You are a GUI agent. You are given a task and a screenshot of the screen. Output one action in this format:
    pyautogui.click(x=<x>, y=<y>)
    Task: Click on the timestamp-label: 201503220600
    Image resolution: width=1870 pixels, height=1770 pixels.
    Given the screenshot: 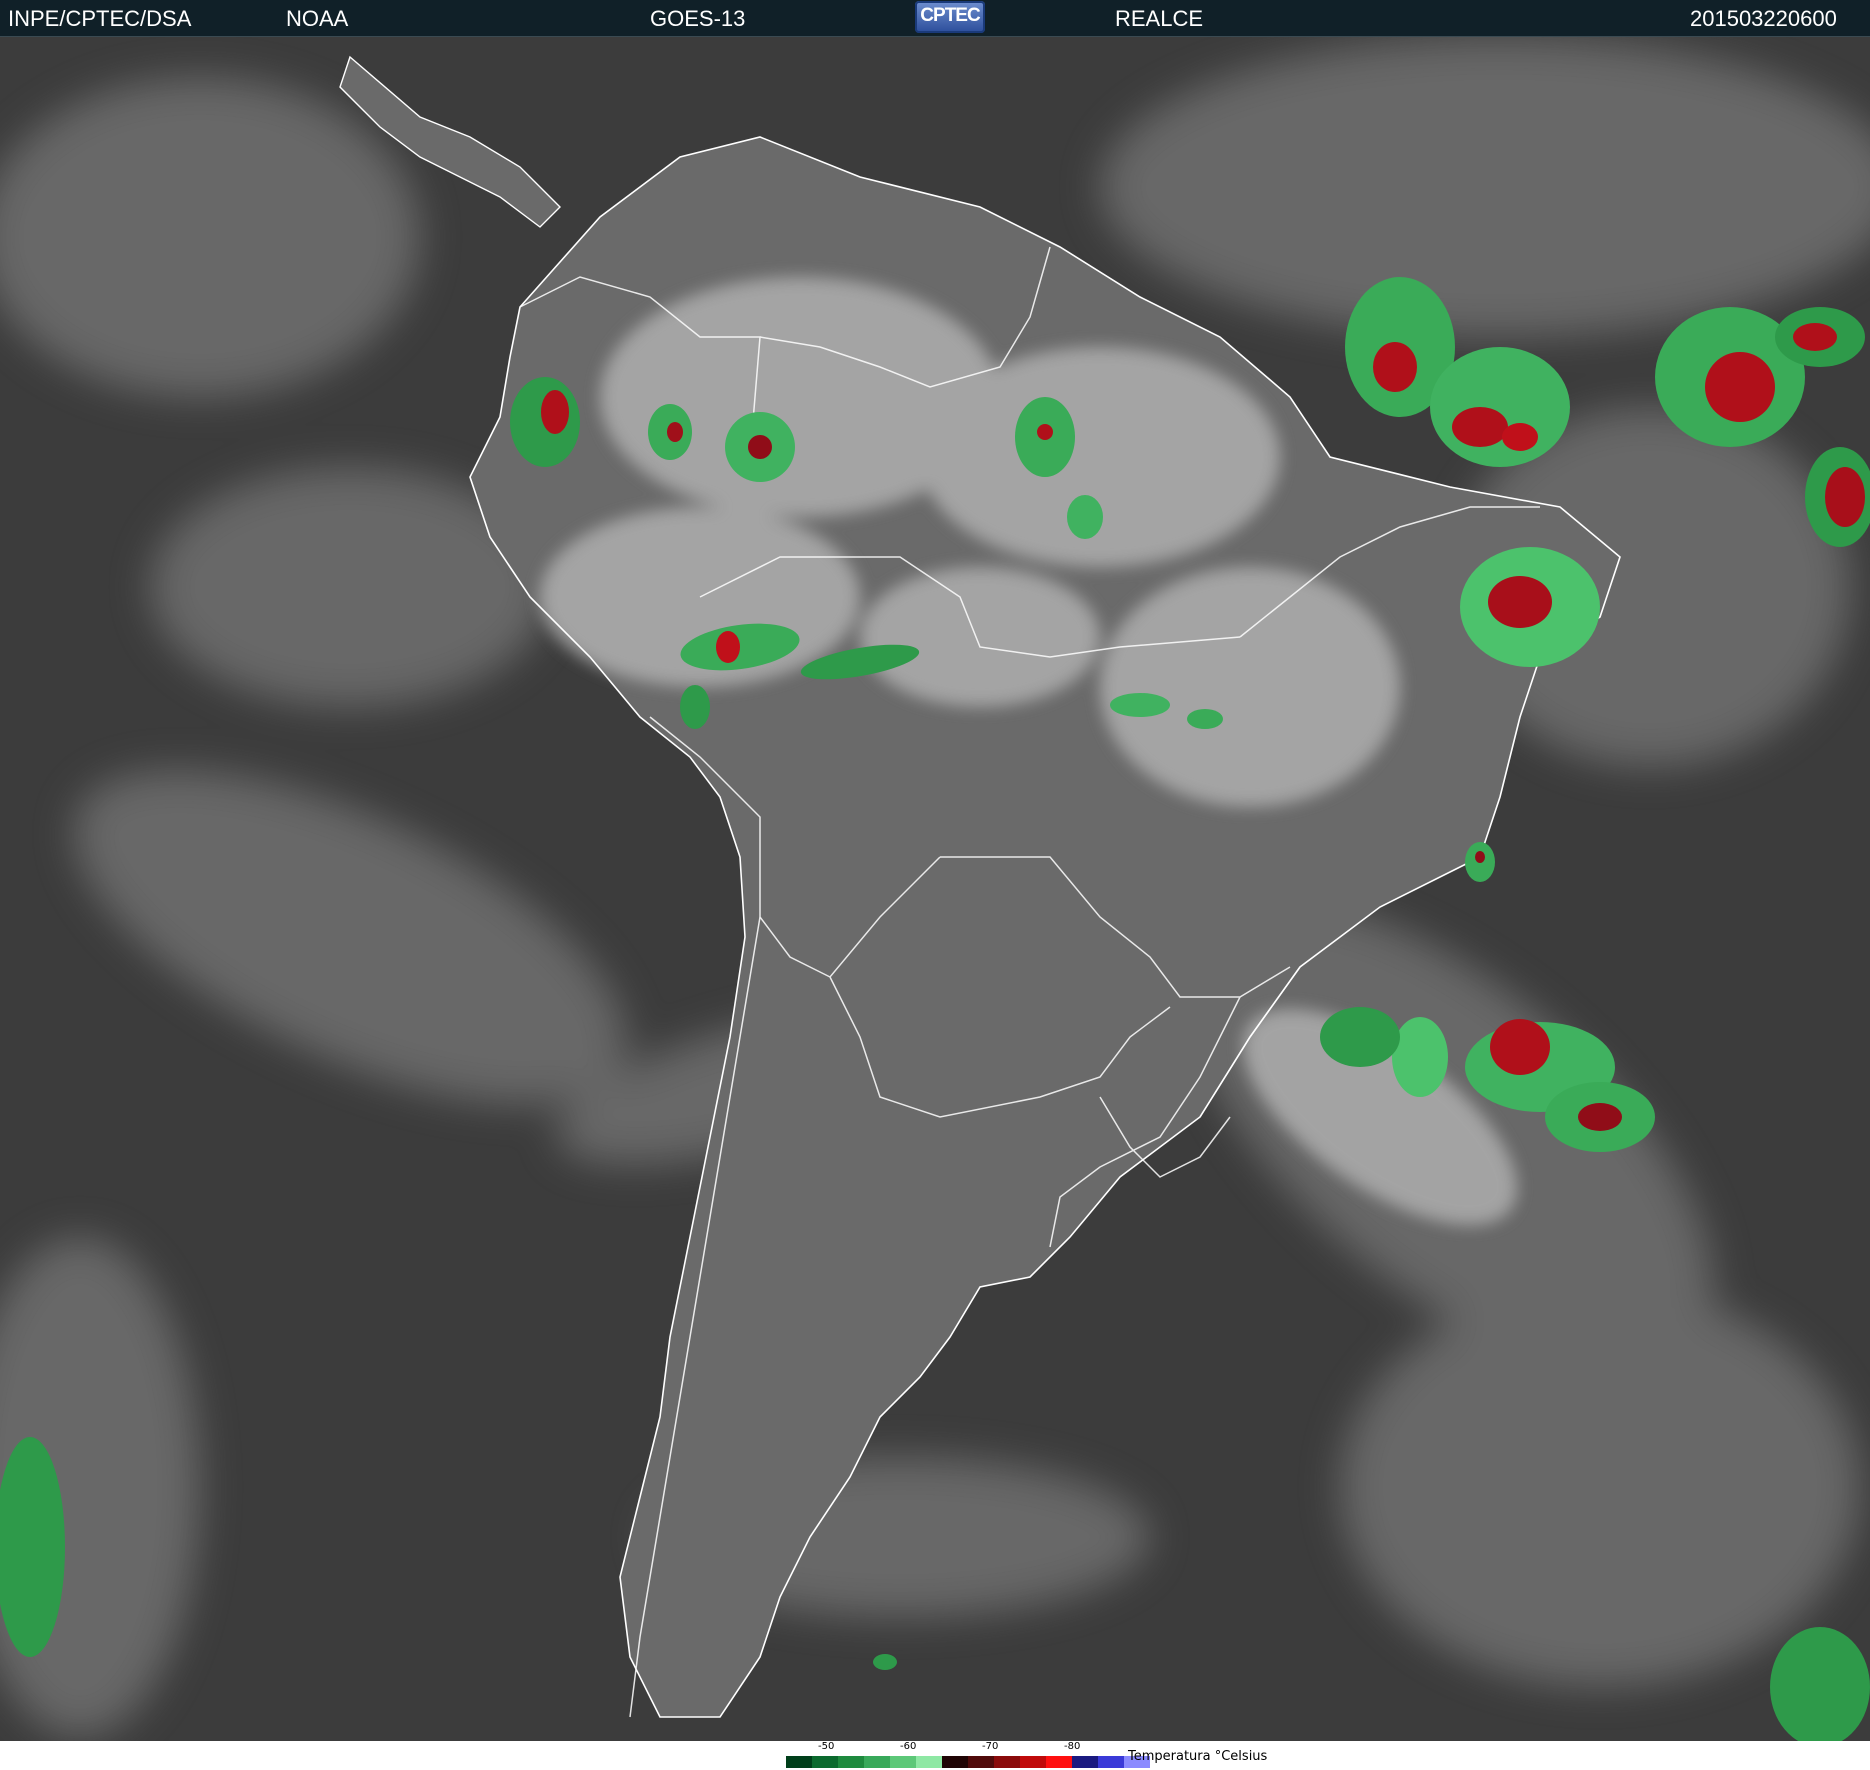 What is the action you would take?
    pyautogui.click(x=1763, y=18)
    